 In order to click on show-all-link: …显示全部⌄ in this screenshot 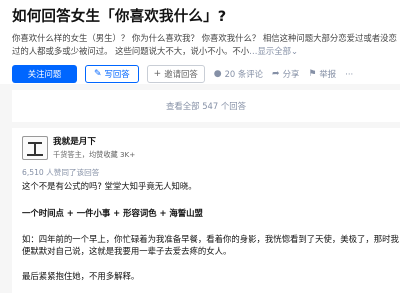, I will do `click(273, 51)`.